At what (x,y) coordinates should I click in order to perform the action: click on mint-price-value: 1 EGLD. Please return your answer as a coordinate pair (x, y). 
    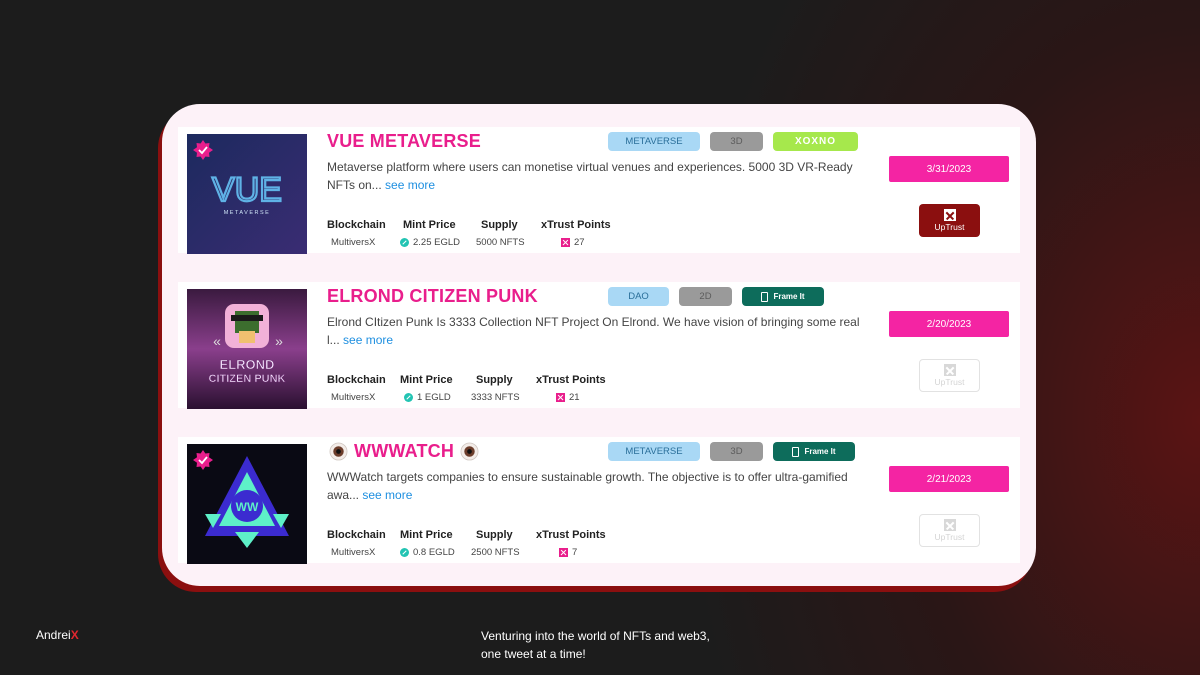
    Looking at the image, I should click on (434, 397).